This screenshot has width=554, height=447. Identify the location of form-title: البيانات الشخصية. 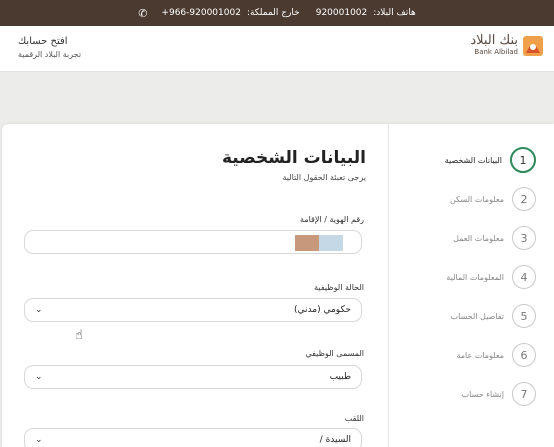
(293, 158).